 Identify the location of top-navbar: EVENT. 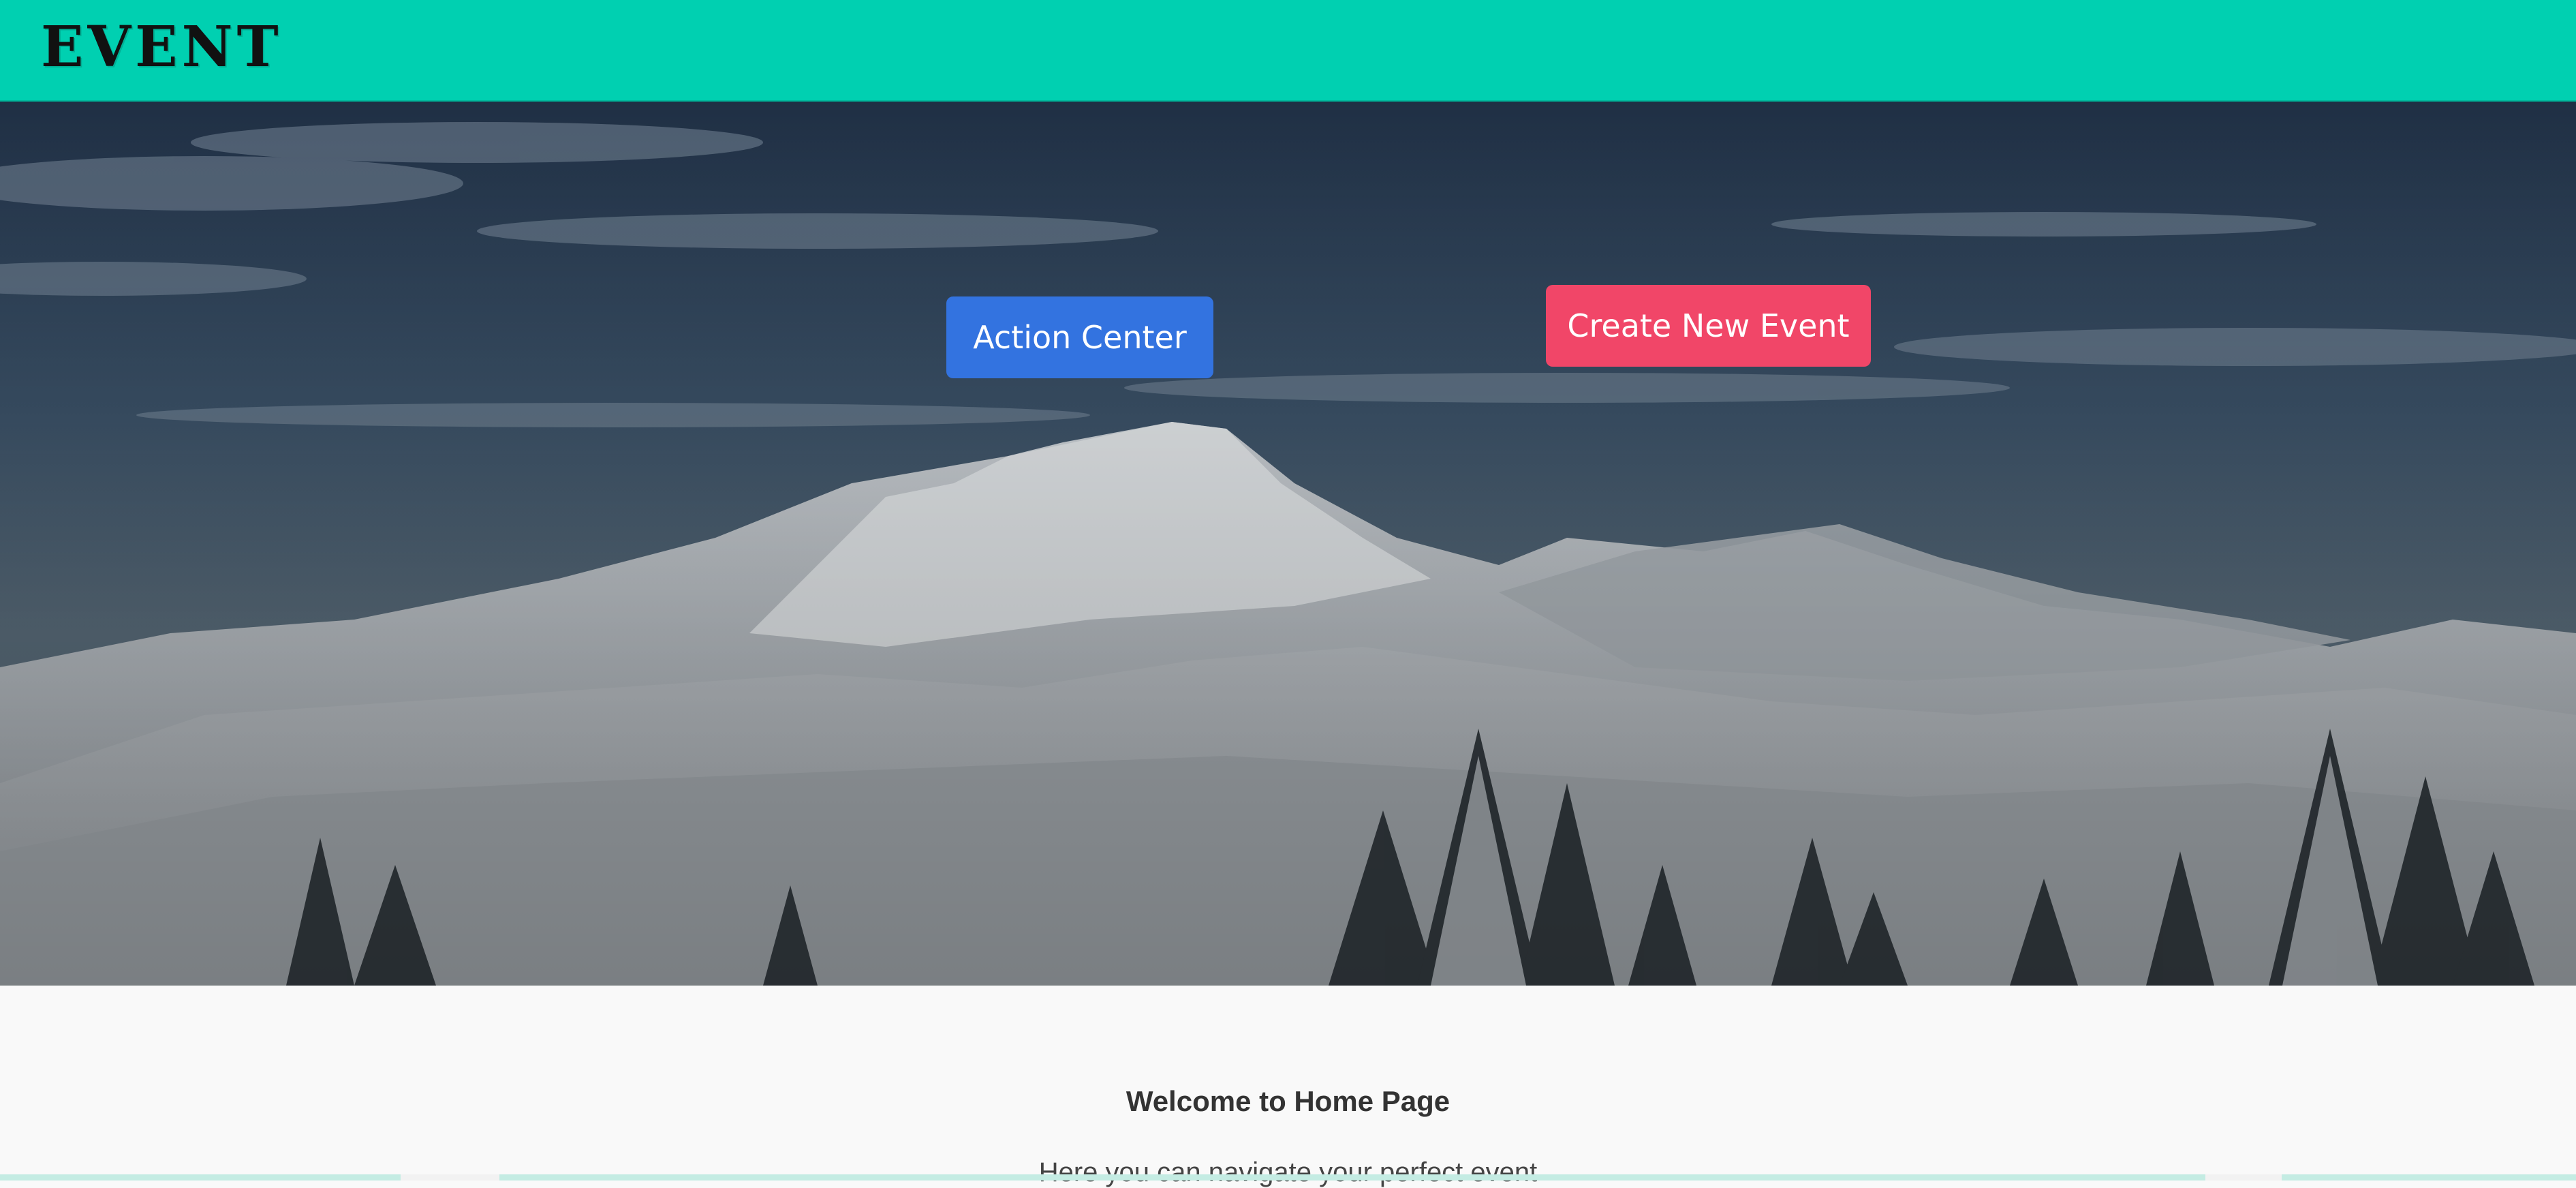
(1288, 51).